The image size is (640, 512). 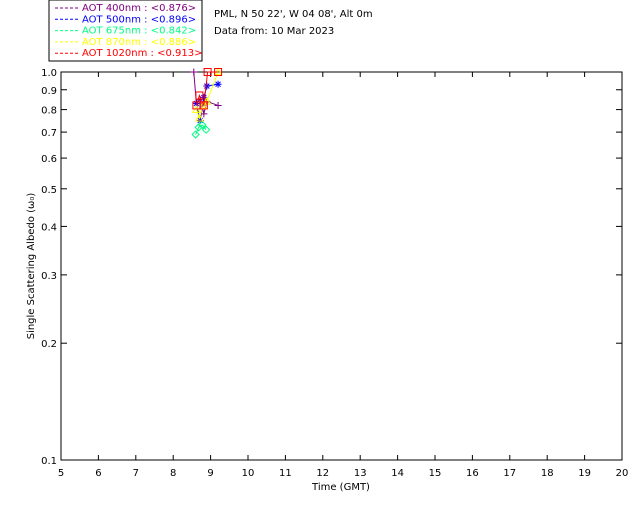 I want to click on y-tick-label: 0.1, so click(x=49, y=461).